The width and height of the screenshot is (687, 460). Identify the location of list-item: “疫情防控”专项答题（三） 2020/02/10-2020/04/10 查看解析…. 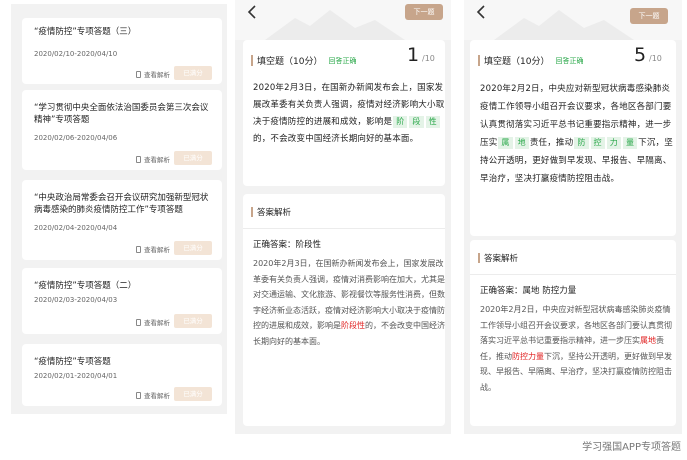
(122, 51).